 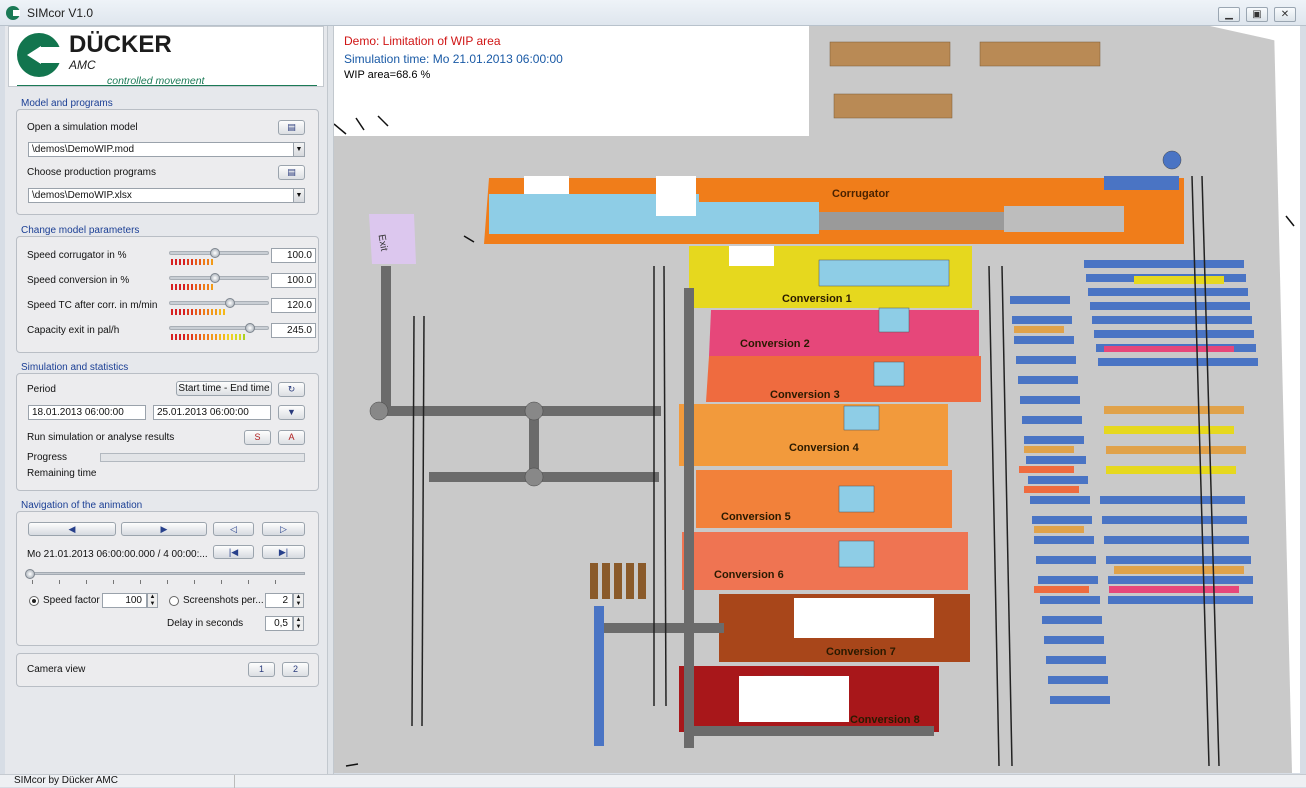 What do you see at coordinates (166, 149) in the screenshot?
I see `model-path-combo: \demos\DemoWIP.mod ▼` at bounding box center [166, 149].